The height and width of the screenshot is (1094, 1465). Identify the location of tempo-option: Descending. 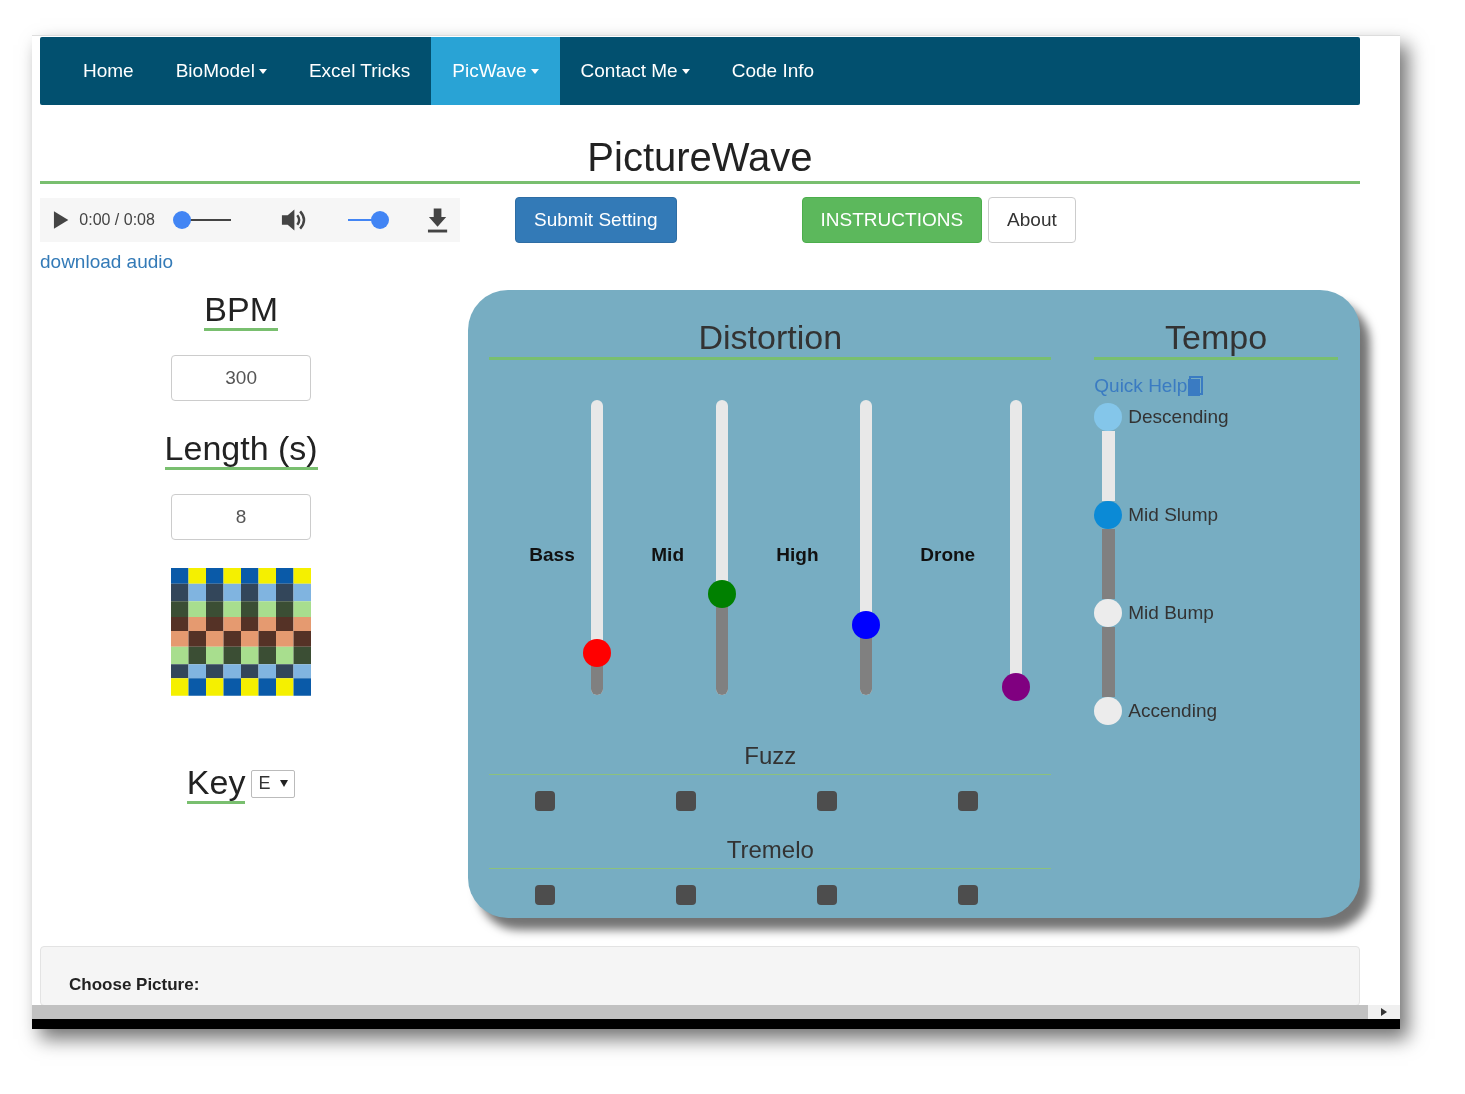
(1178, 417).